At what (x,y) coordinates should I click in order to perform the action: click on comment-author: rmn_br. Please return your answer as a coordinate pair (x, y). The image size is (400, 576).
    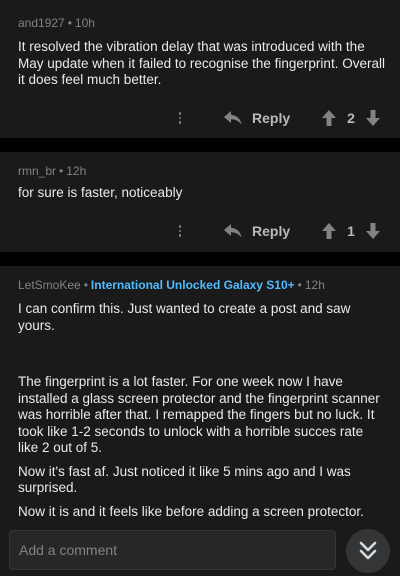
    Looking at the image, I should click on (37, 171).